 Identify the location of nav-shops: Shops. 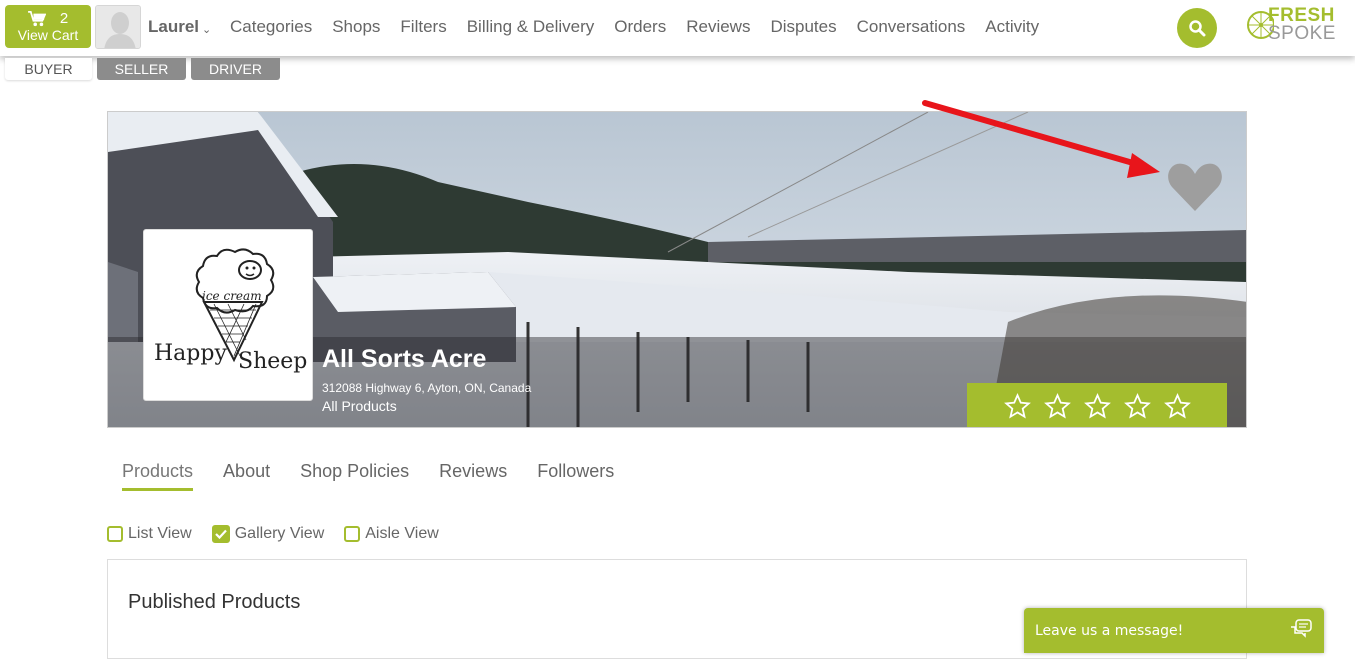
(356, 27).